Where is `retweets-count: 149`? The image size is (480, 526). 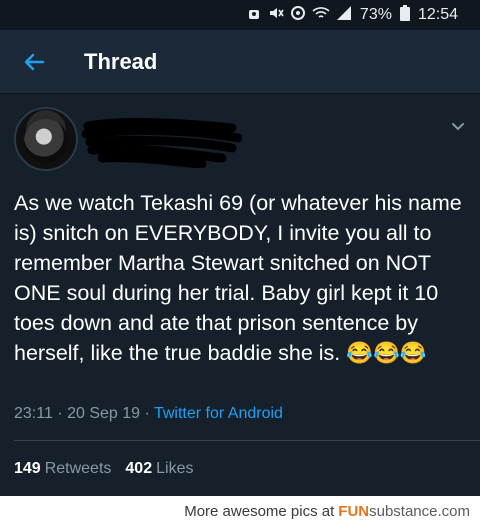 retweets-count: 149 is located at coordinates (27, 468).